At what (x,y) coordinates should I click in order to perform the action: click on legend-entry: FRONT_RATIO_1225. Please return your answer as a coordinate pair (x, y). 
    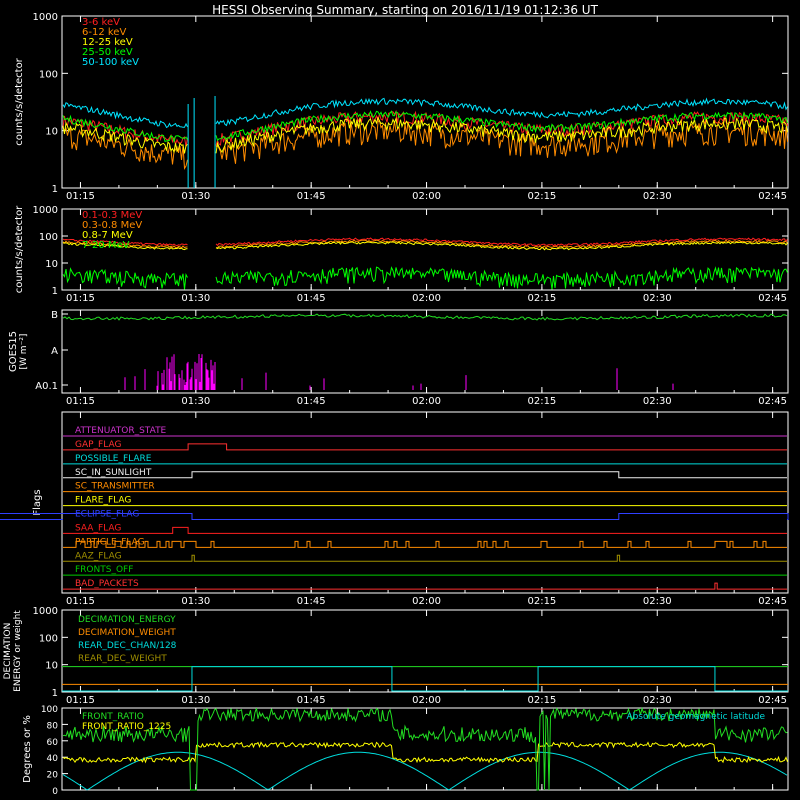
    Looking at the image, I should click on (126, 727).